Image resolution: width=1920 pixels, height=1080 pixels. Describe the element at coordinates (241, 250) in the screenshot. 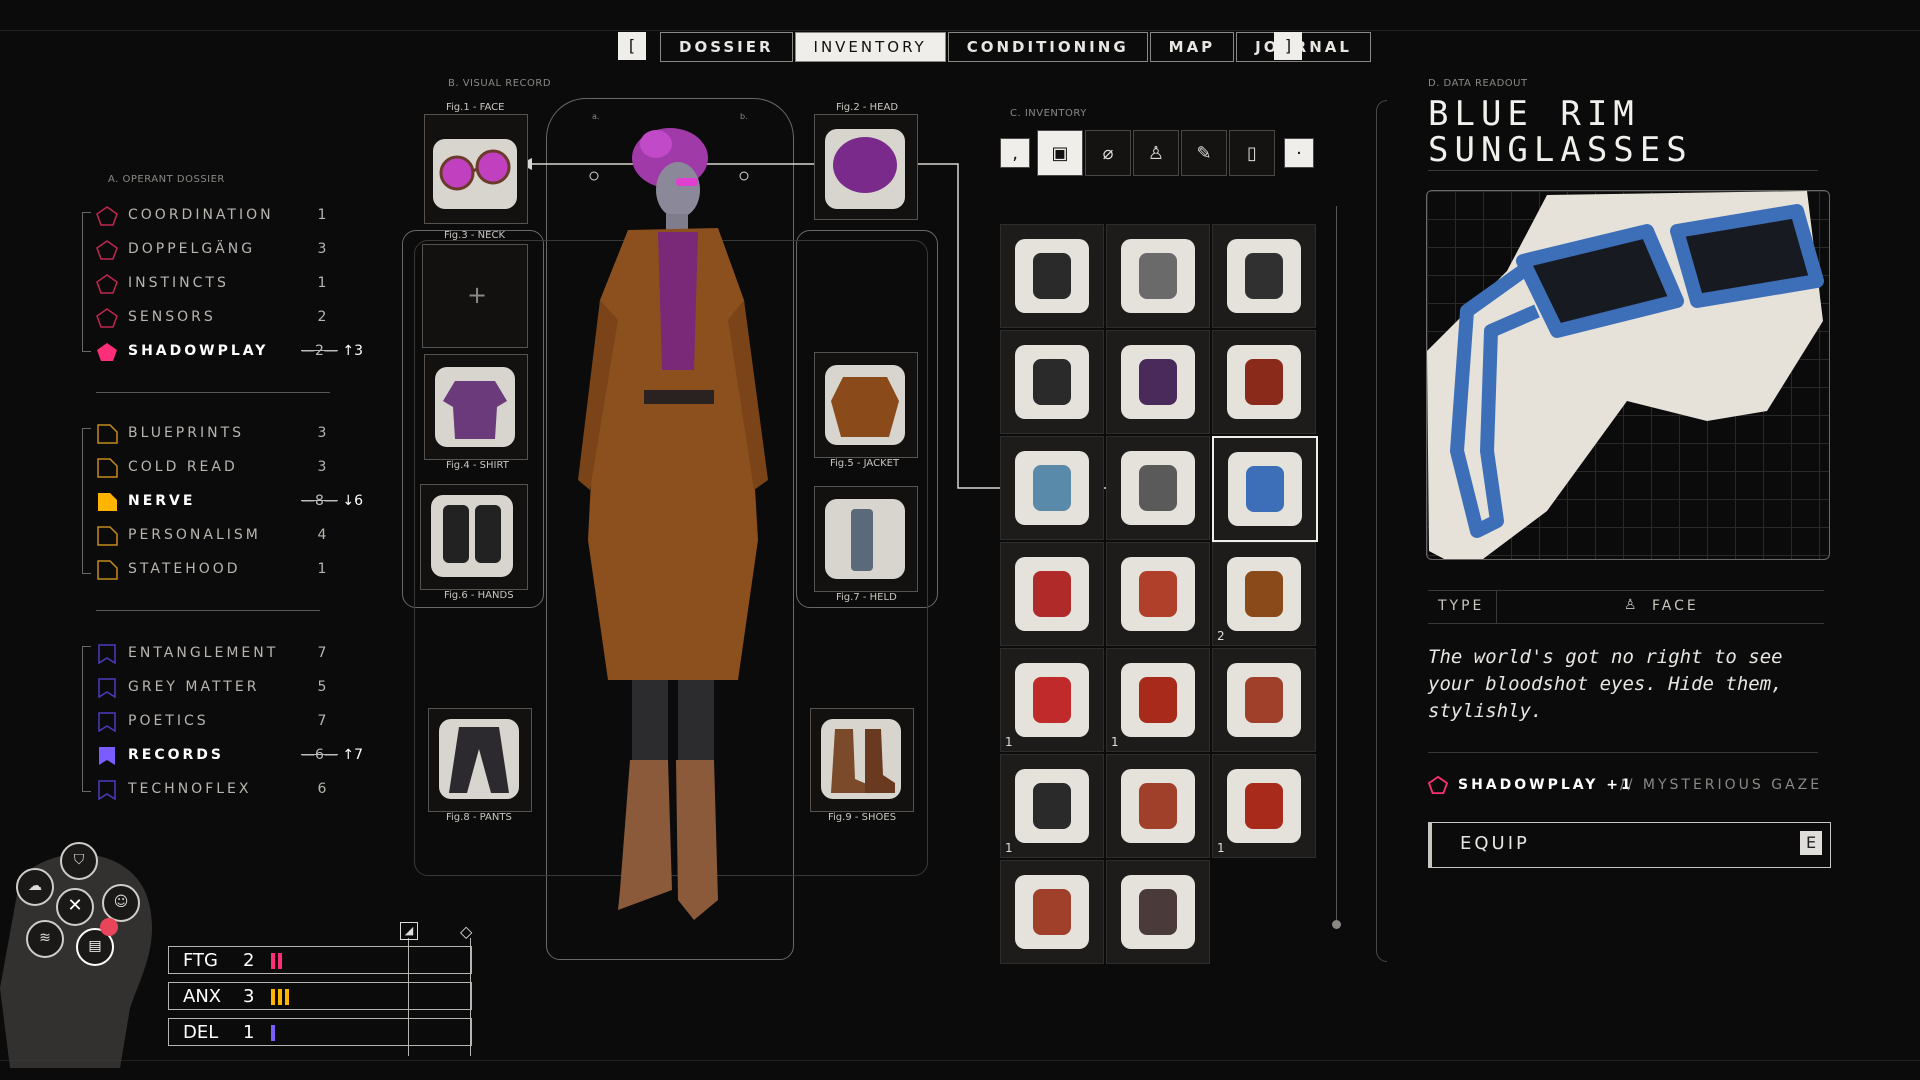

I see `stat-doppelgang: DOPPELGÄNG 3` at that location.